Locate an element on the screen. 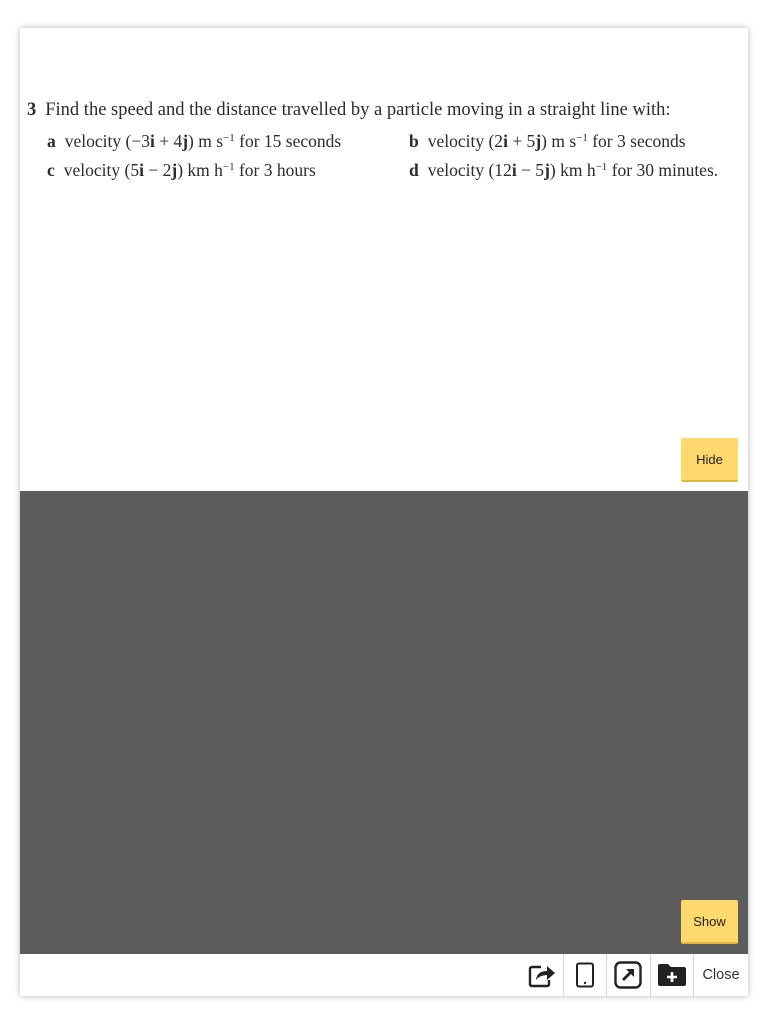  add-folder-icon is located at coordinates (672, 975).